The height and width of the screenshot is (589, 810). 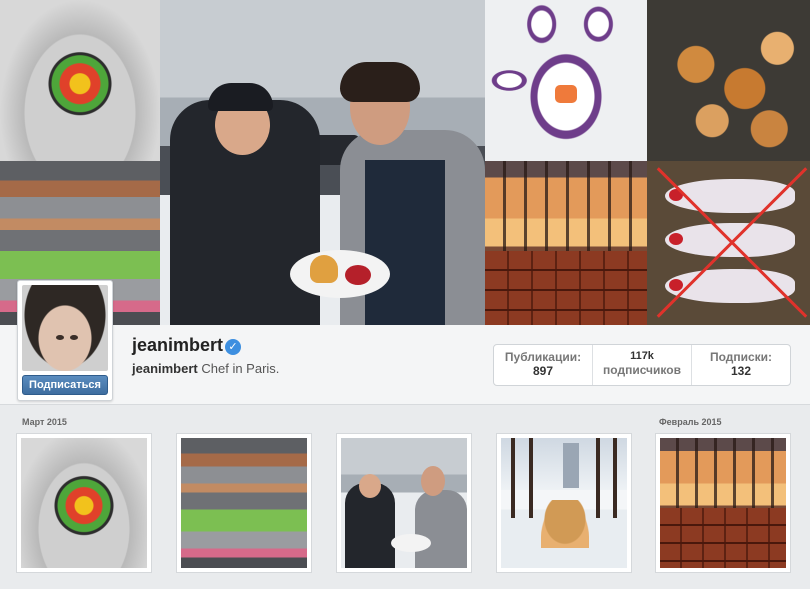 I want to click on posts-stat: Публикации: 897, so click(x=543, y=365).